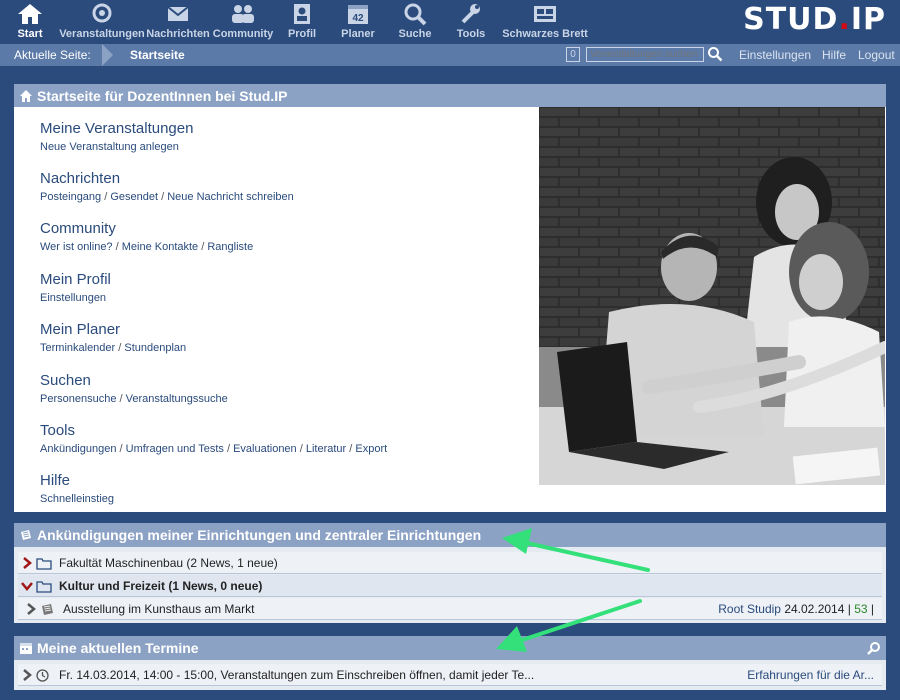 The height and width of the screenshot is (700, 900). What do you see at coordinates (470, 14) in the screenshot?
I see `tools-icon` at bounding box center [470, 14].